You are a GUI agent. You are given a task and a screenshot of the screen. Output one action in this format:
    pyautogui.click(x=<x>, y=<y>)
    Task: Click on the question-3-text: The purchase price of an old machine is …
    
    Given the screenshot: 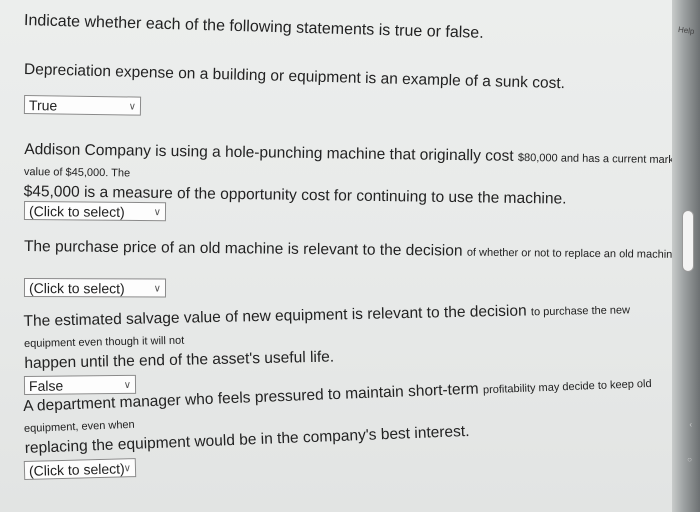 What is the action you would take?
    pyautogui.click(x=353, y=251)
    